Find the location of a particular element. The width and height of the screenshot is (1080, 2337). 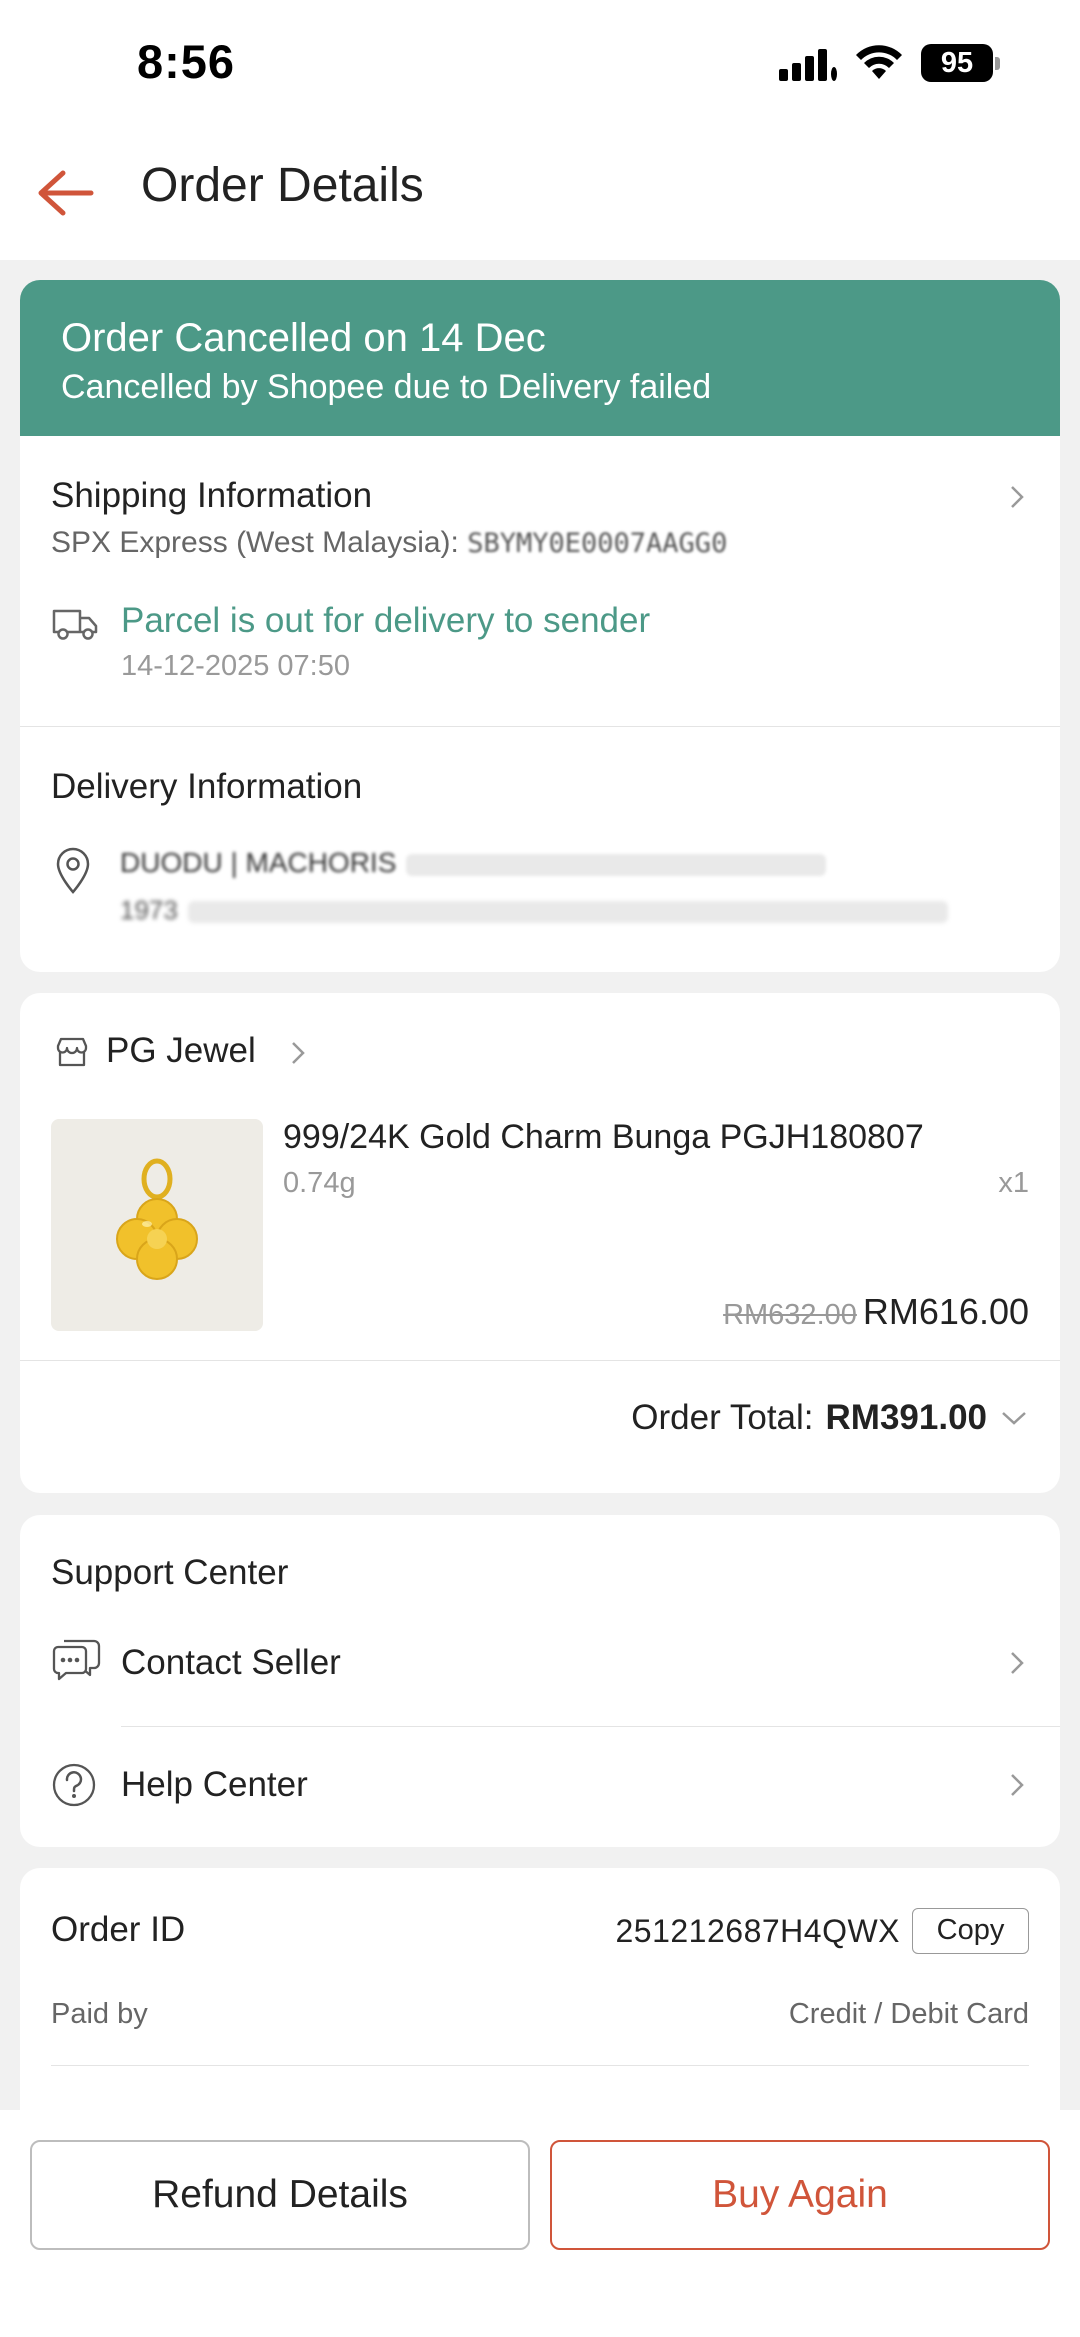

arrow-left-icon is located at coordinates (66, 193).